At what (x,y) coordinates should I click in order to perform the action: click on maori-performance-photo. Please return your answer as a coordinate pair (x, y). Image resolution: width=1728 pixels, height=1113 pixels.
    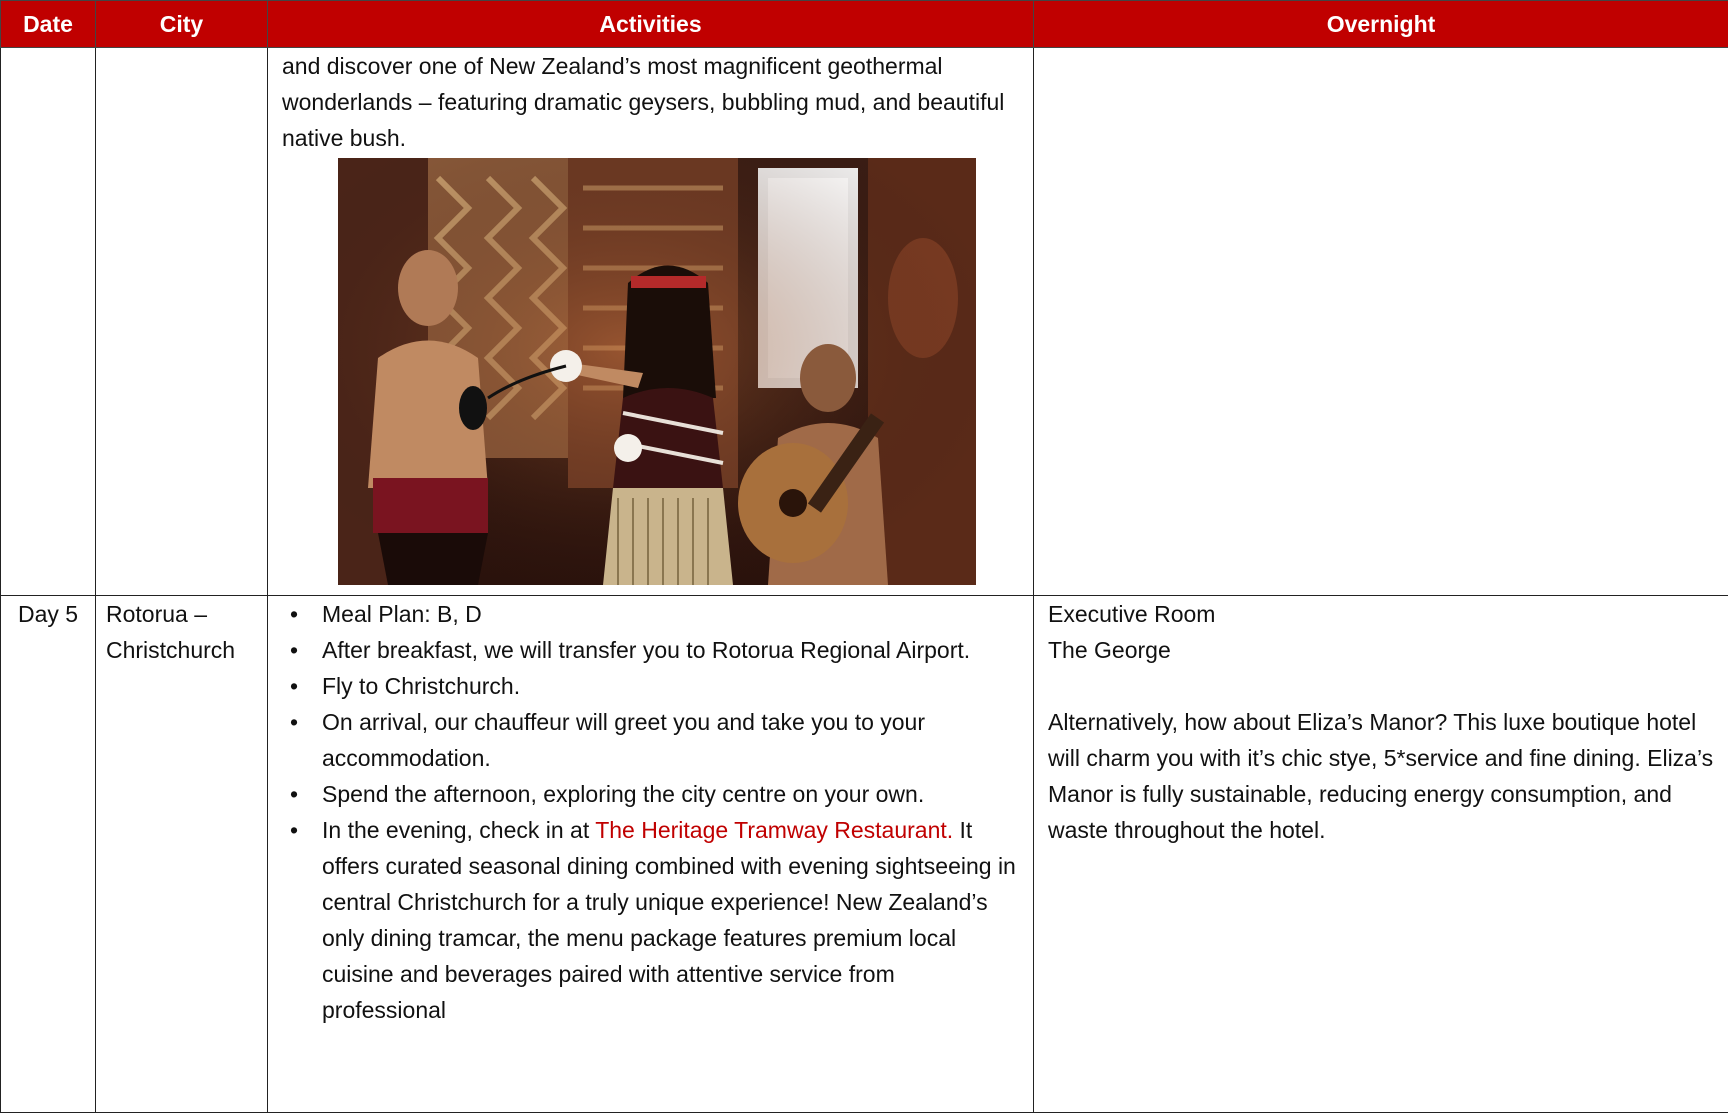
    Looking at the image, I should click on (657, 371).